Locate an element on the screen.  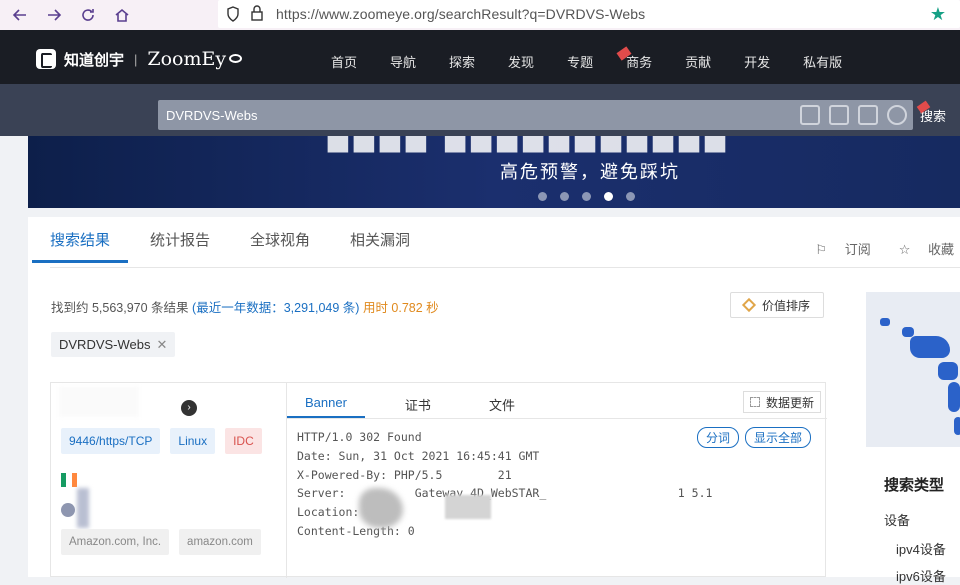
menu-item-discover: 发现 is located at coordinates (521, 61).